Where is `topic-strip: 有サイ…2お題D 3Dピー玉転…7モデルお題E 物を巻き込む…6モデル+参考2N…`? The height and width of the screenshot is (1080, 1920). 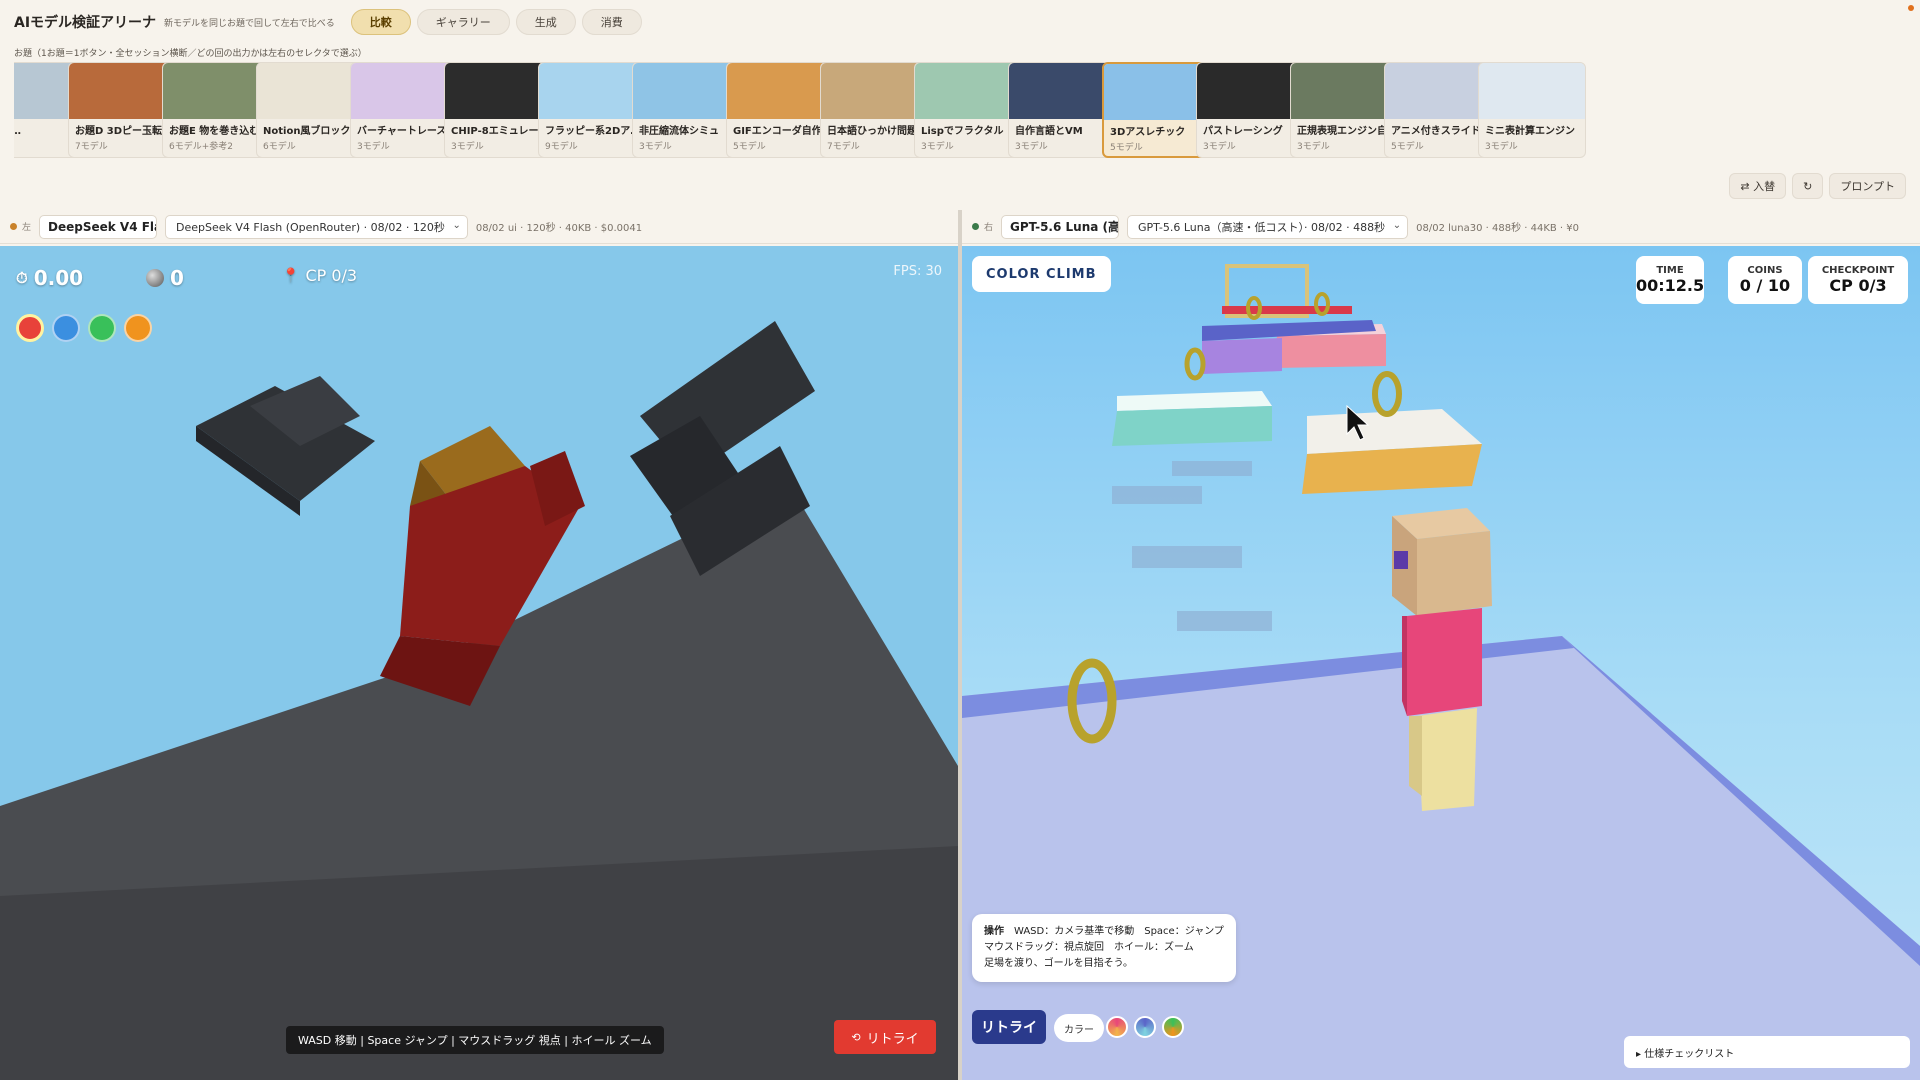 topic-strip: 有サイ…2お題D 3Dピー玉転…7モデルお題E 物を巻き込む…6モデル+参考2N… is located at coordinates (964, 111).